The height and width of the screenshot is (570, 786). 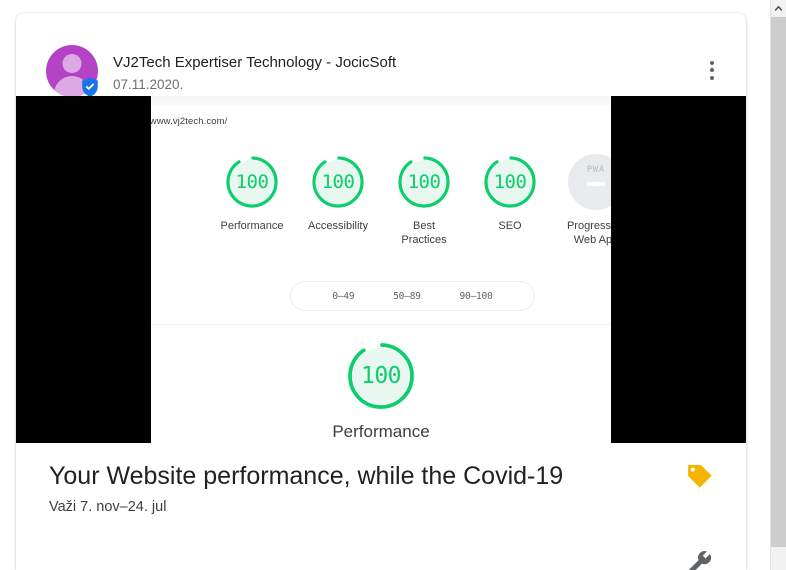 I want to click on score-gauge-pwa: PWA Progressive Web App, so click(x=582, y=200).